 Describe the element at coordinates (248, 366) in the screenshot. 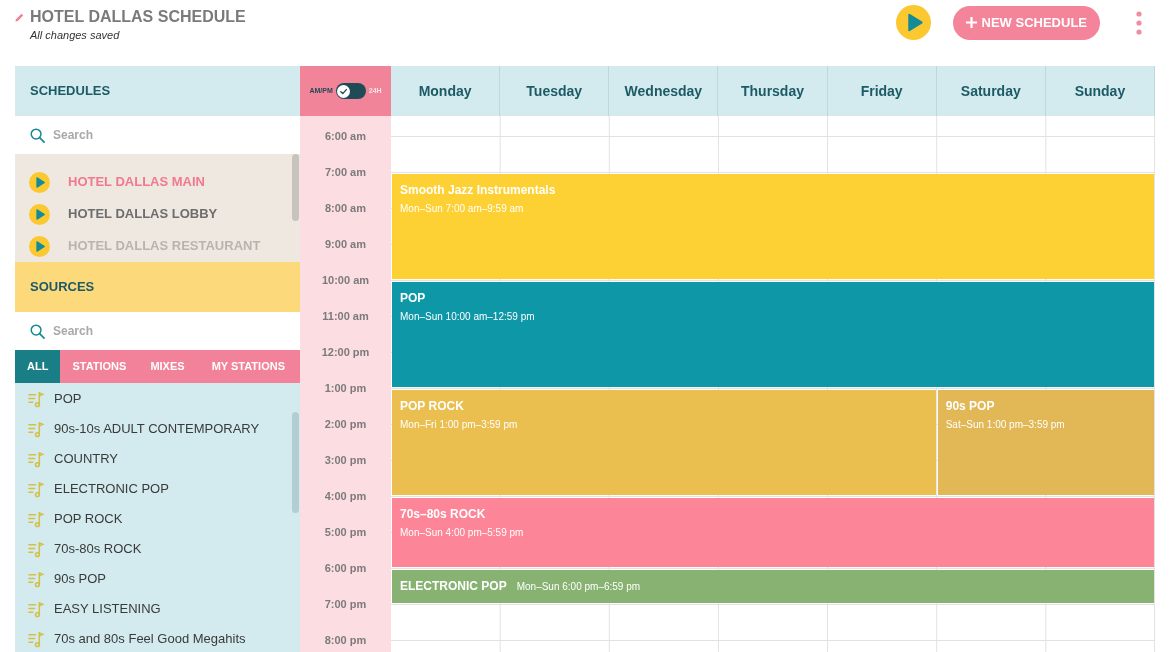

I see `filter-tab: MY STATIONS` at that location.